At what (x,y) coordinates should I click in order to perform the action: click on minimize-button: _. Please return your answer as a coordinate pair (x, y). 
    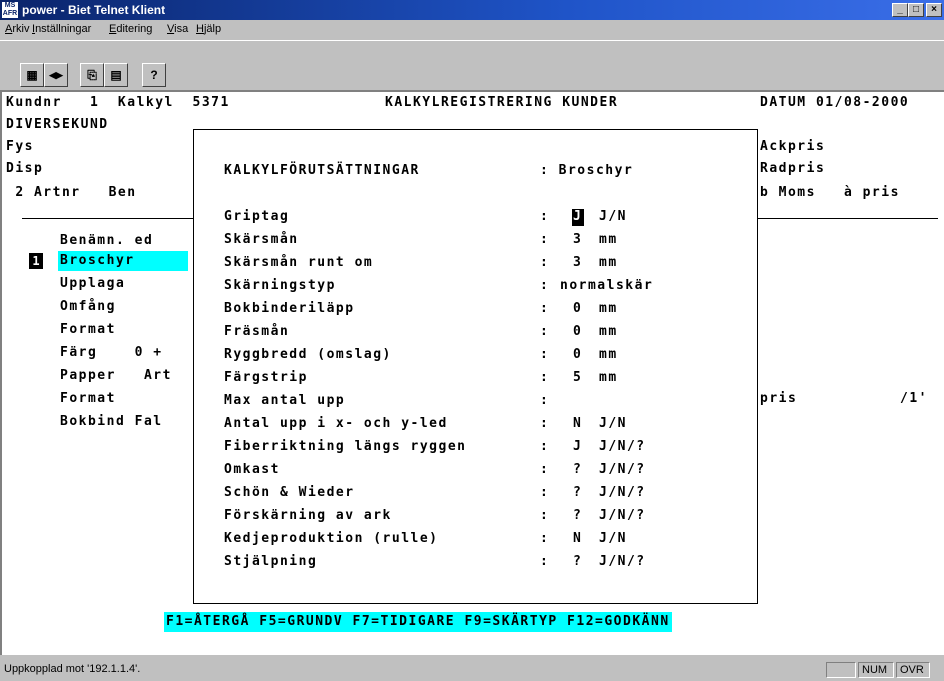
    Looking at the image, I should click on (900, 10).